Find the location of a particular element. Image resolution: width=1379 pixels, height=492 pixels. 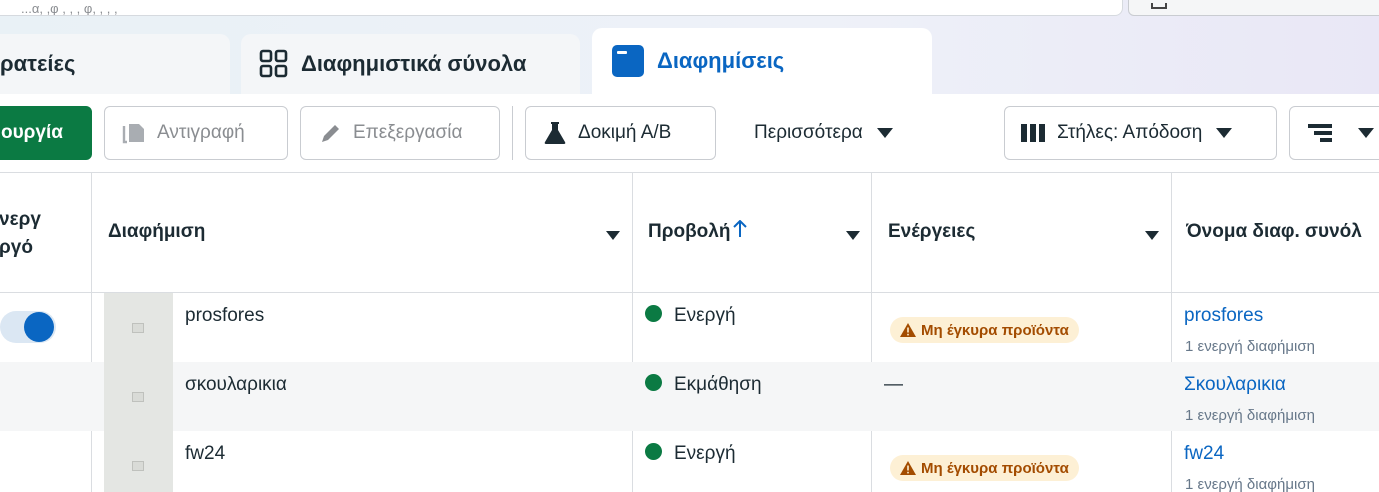

search-text: ...α, ,φ , , , φ, , , , is located at coordinates (69, 8).